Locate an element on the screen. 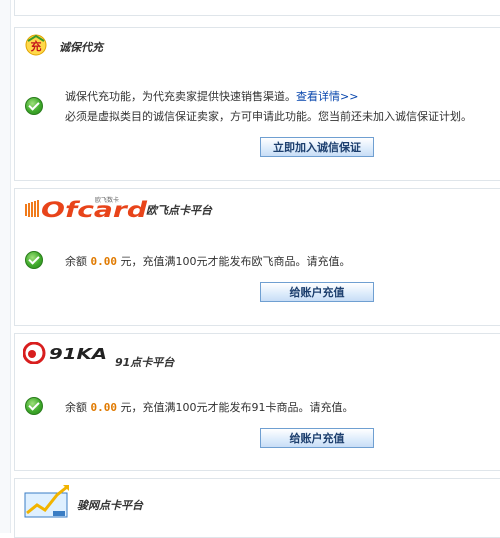 This screenshot has height=538, width=500. description-line-2: 必须是虚拟类目的诚信保证卖家，方可申请此功能。您当前还未加入诚信保证计划。 is located at coordinates (268, 116).